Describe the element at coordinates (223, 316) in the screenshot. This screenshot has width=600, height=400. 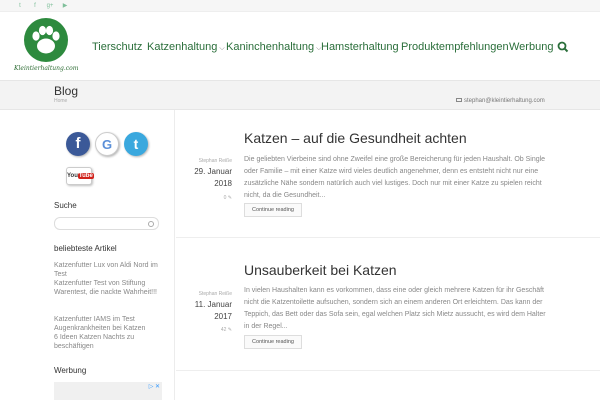
I see `post-date-year: 2017` at that location.